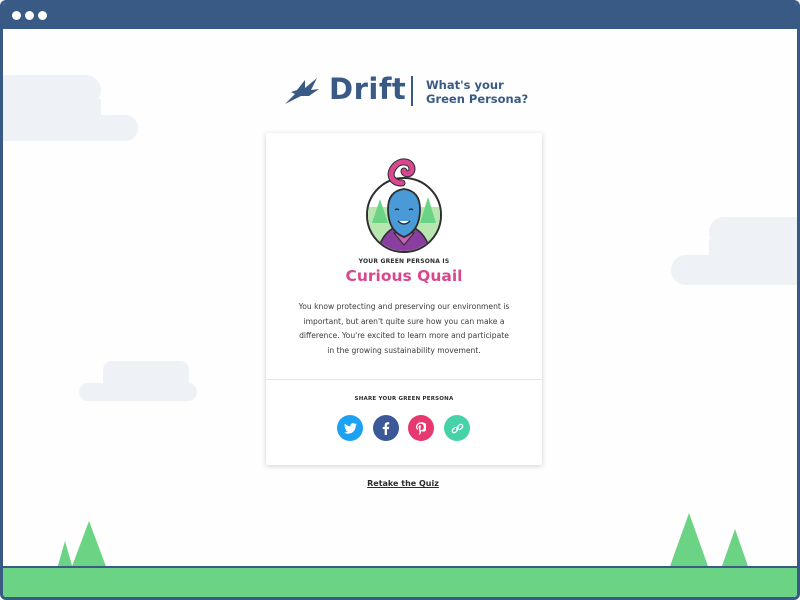 The width and height of the screenshot is (800, 600). What do you see at coordinates (412, 91) in the screenshot?
I see `header-divider` at bounding box center [412, 91].